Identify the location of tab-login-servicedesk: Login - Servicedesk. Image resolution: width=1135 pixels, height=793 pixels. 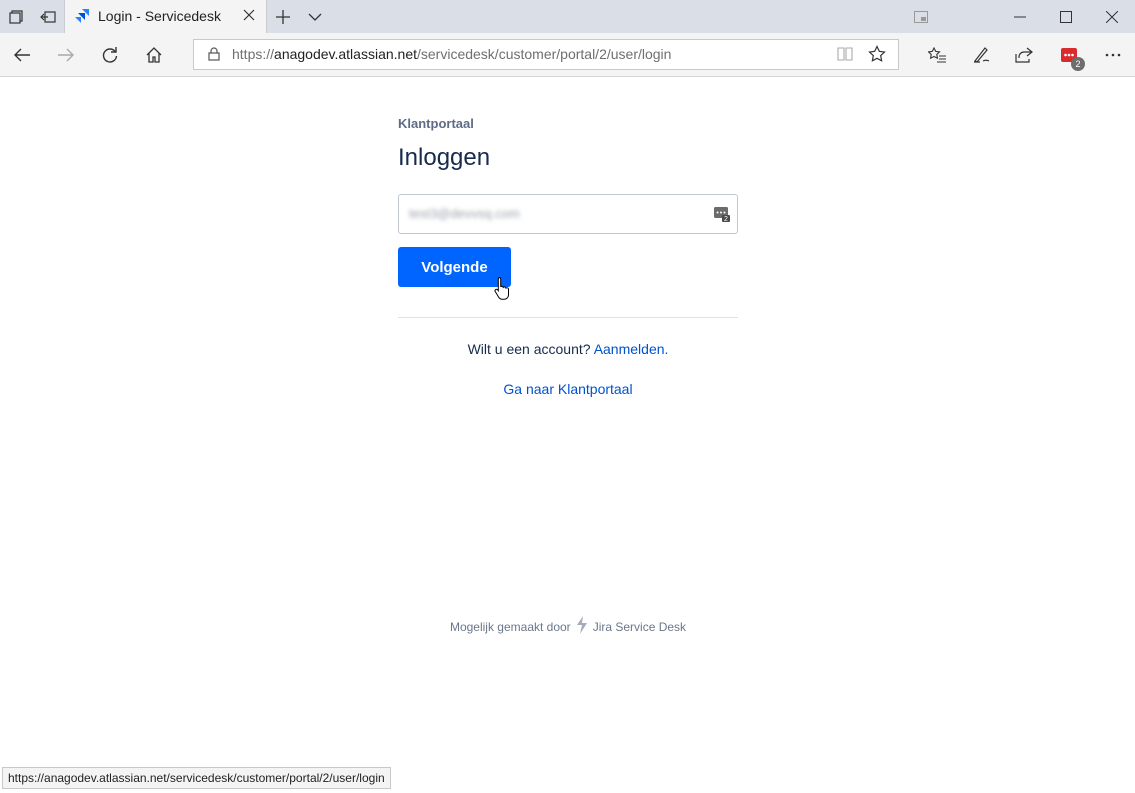
(165, 16).